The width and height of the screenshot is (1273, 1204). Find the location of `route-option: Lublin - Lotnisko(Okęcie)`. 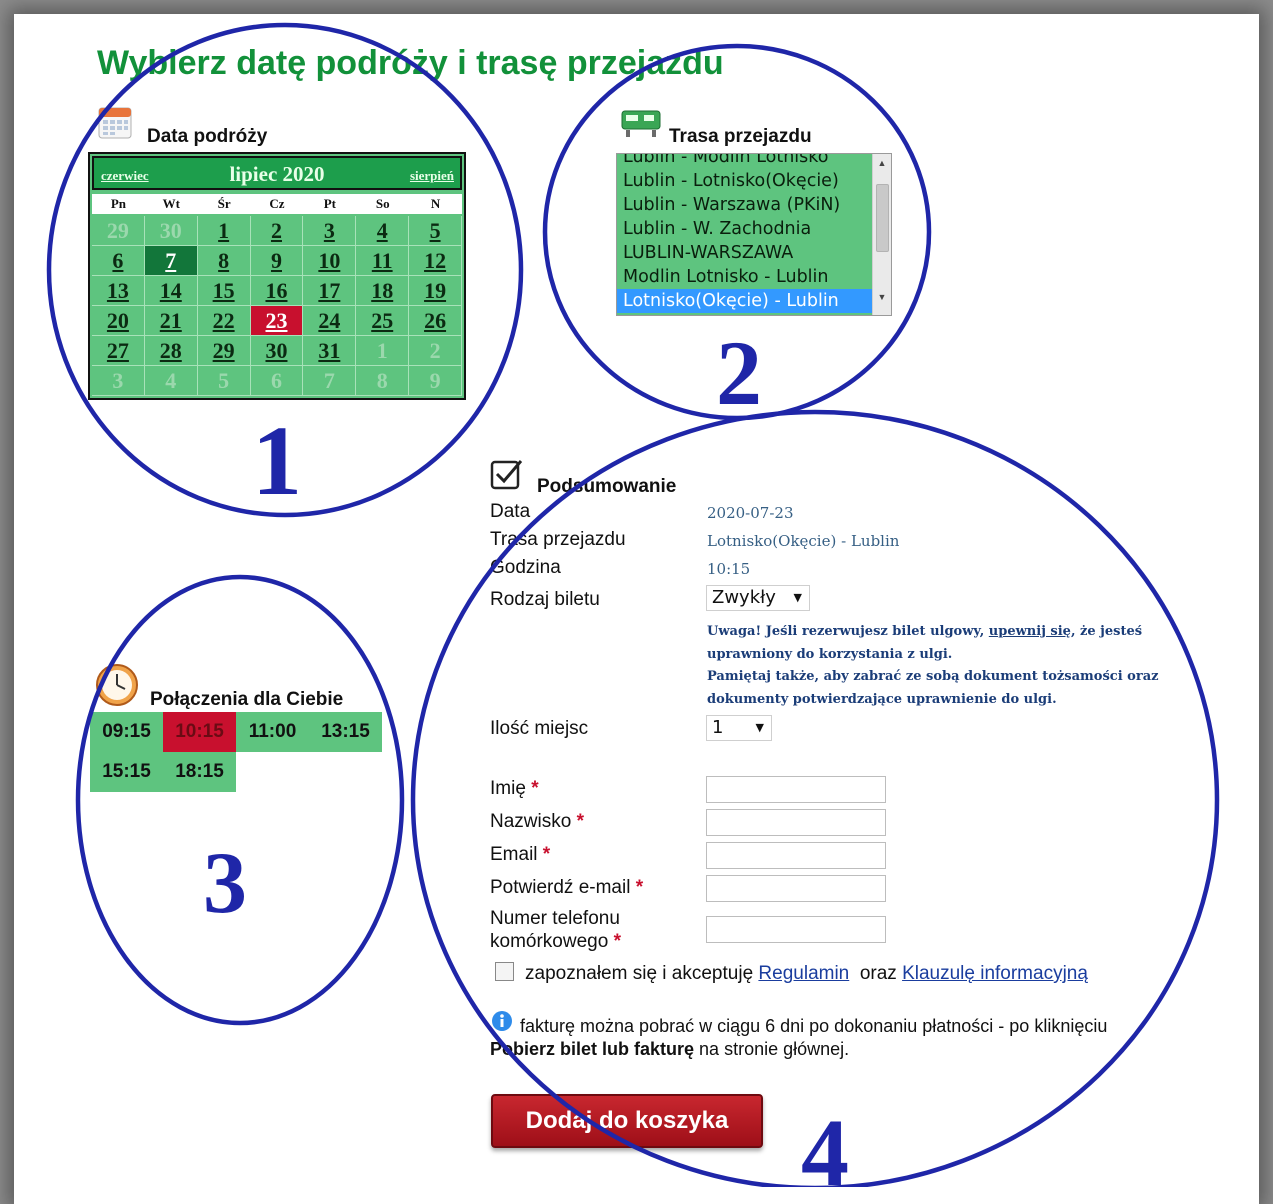

route-option: Lublin - Lotnisko(Okęcie) is located at coordinates (746, 181).